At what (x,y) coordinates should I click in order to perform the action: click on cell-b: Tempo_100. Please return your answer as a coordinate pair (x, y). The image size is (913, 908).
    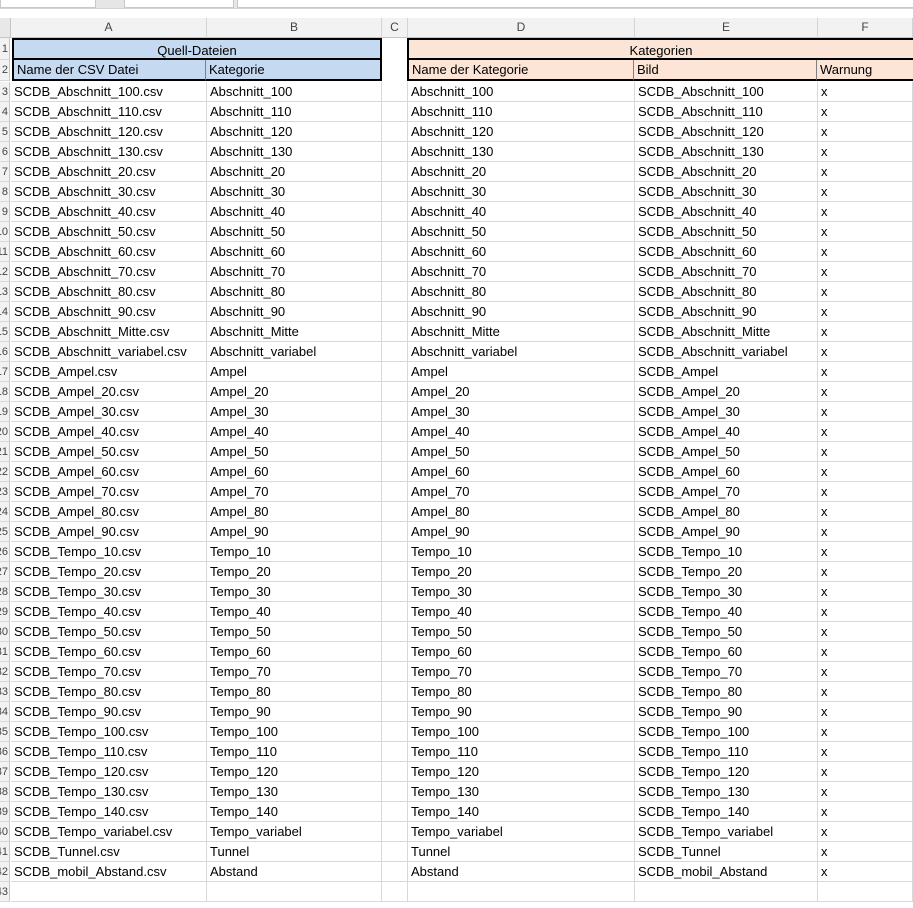
    Looking at the image, I should click on (294, 732).